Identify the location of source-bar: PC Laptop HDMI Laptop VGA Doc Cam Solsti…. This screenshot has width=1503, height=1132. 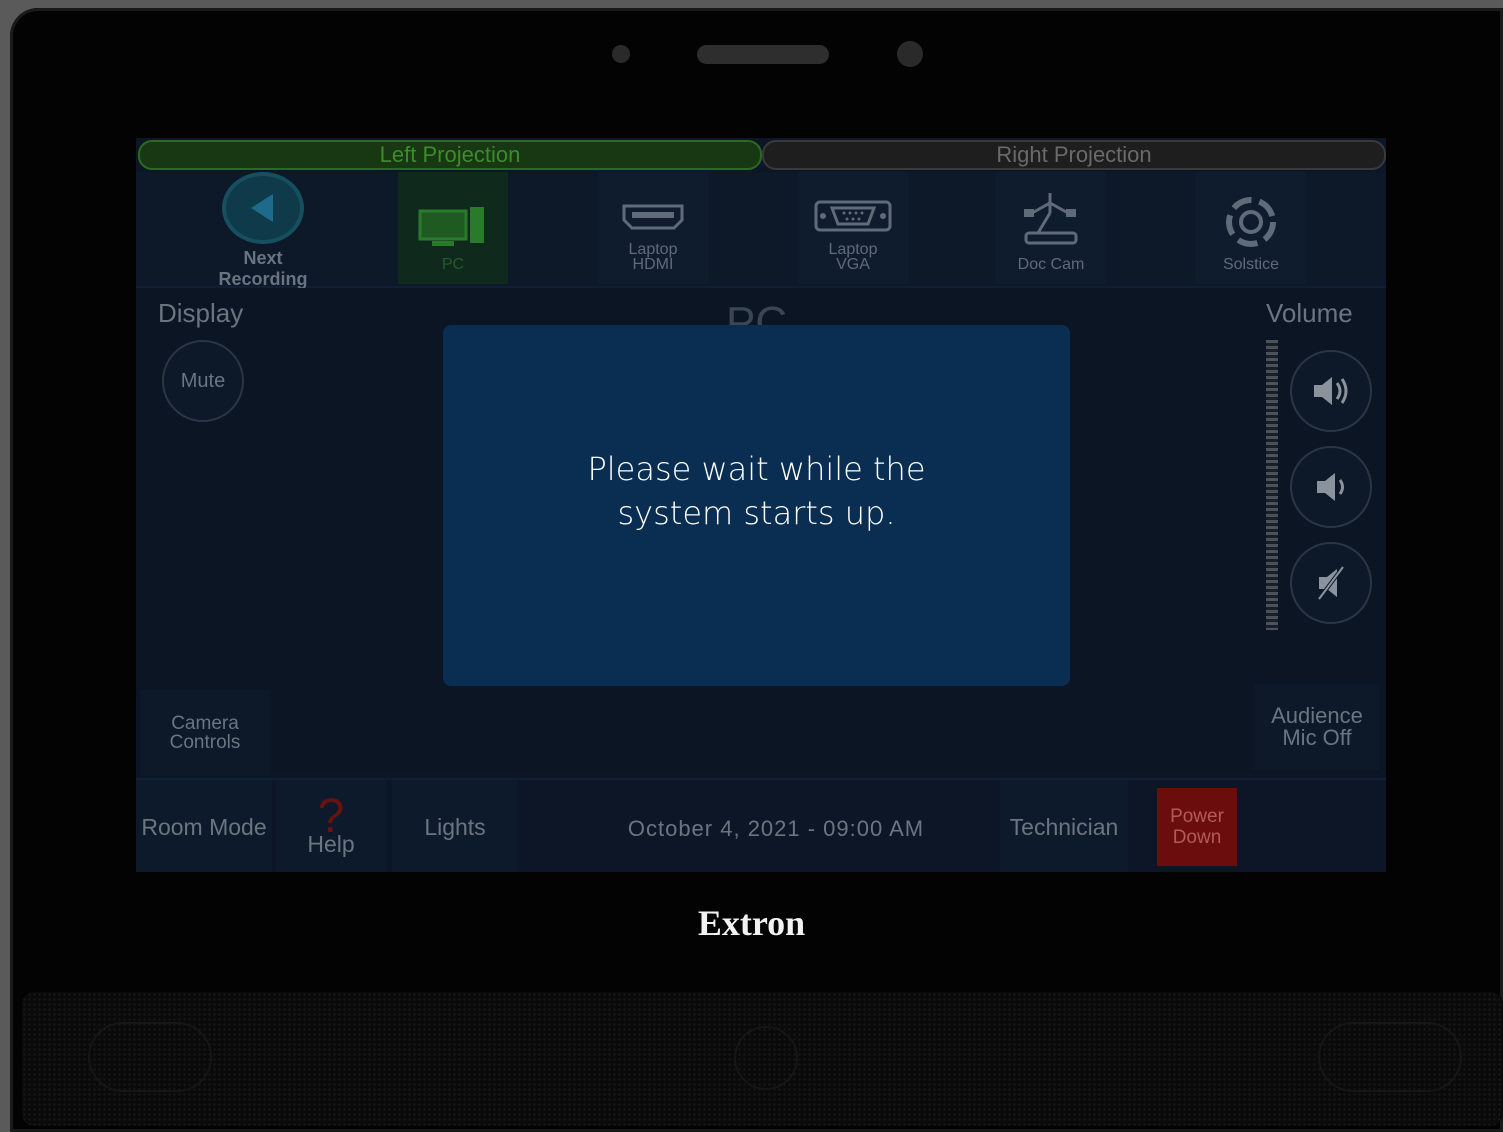
(761, 230).